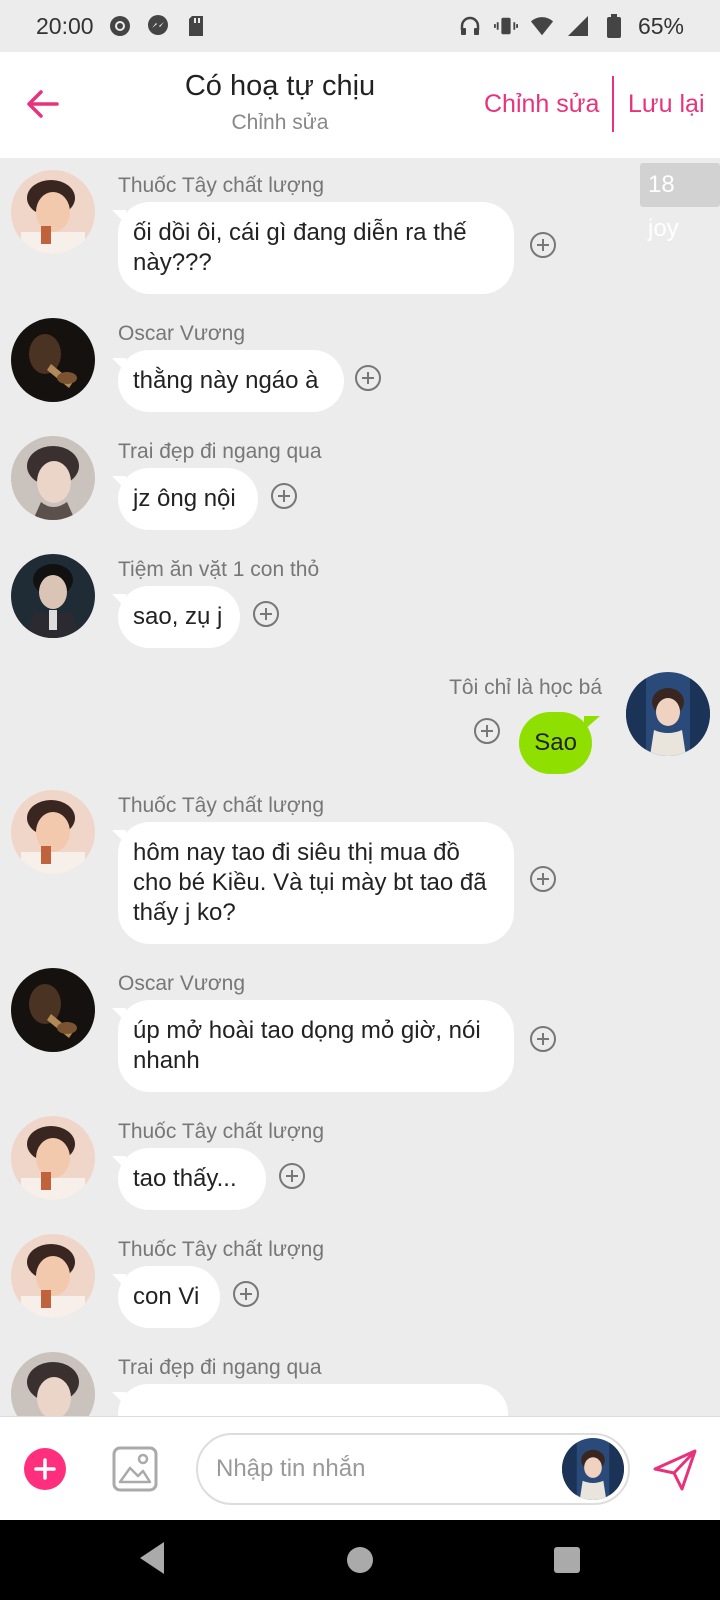 Image resolution: width=720 pixels, height=1600 pixels. I want to click on nav-recents-icon, so click(567, 1560).